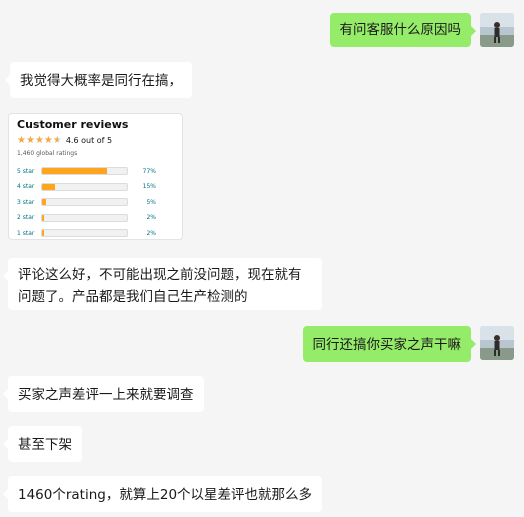  I want to click on message-text: 甚至下架, so click(45, 445).